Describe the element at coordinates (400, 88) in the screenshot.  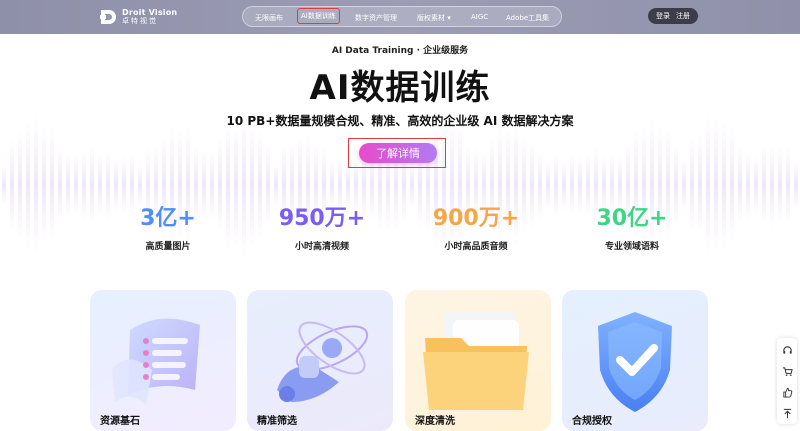
I see `hero-title: AI数据训练` at that location.